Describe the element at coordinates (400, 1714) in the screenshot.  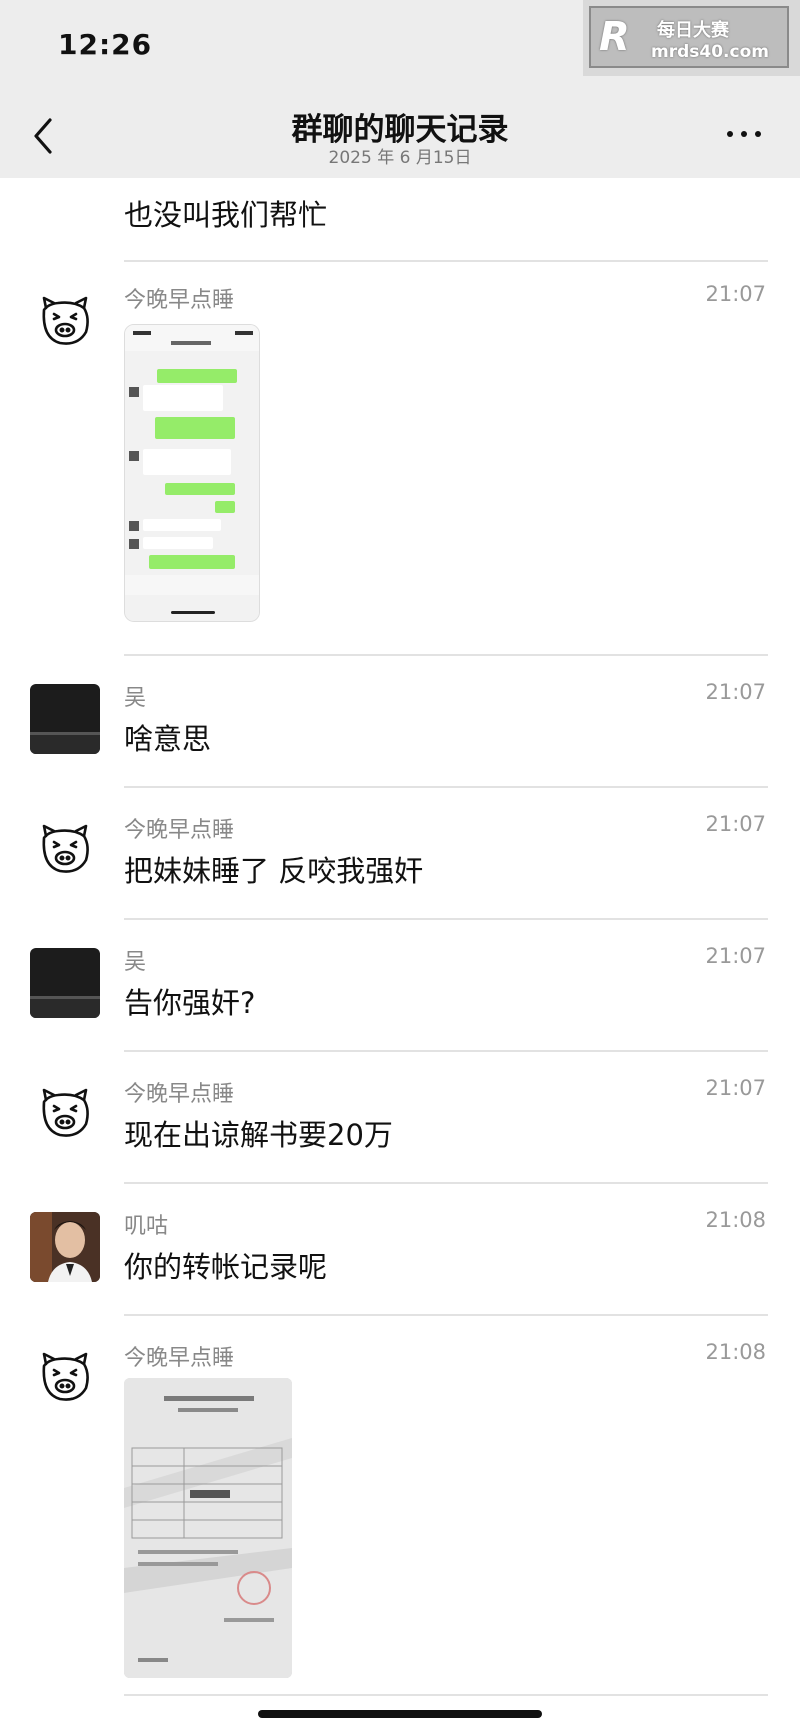
I see `home-indicator` at that location.